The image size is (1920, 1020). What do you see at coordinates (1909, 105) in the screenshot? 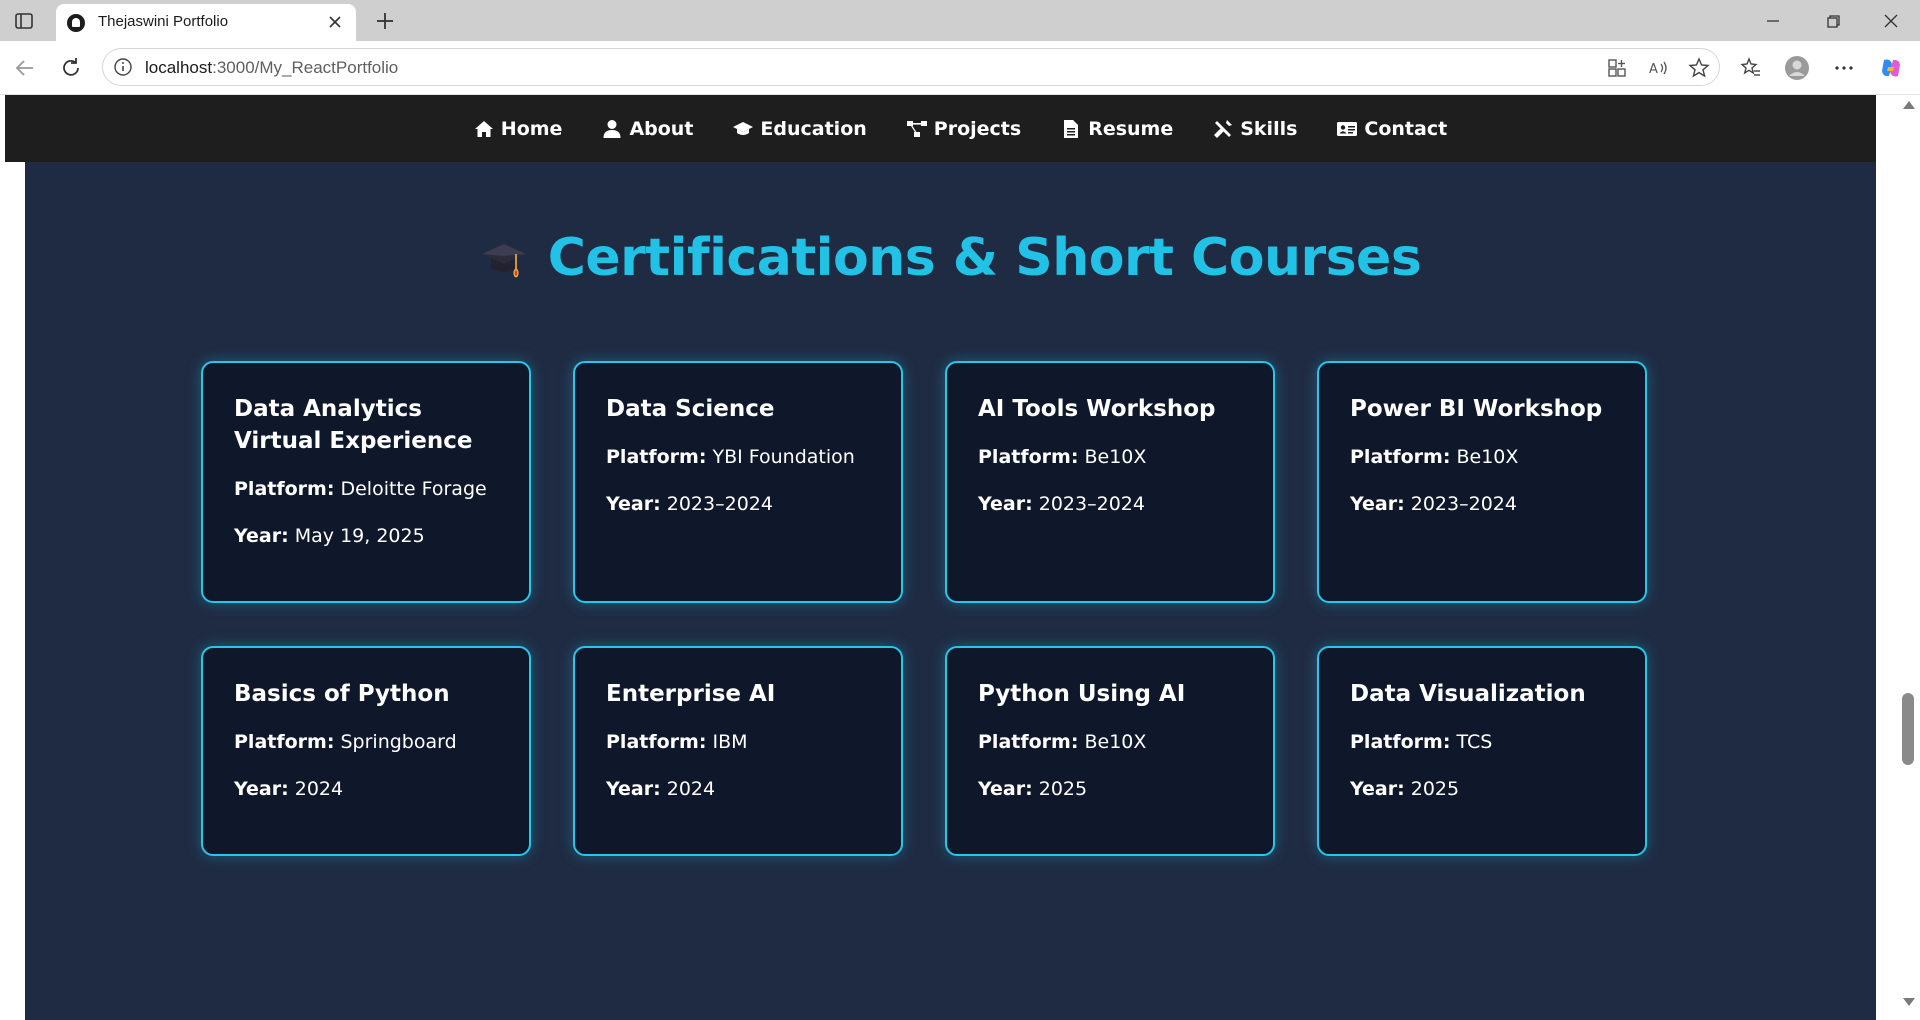
I see `scroll-up-arrow-icon` at bounding box center [1909, 105].